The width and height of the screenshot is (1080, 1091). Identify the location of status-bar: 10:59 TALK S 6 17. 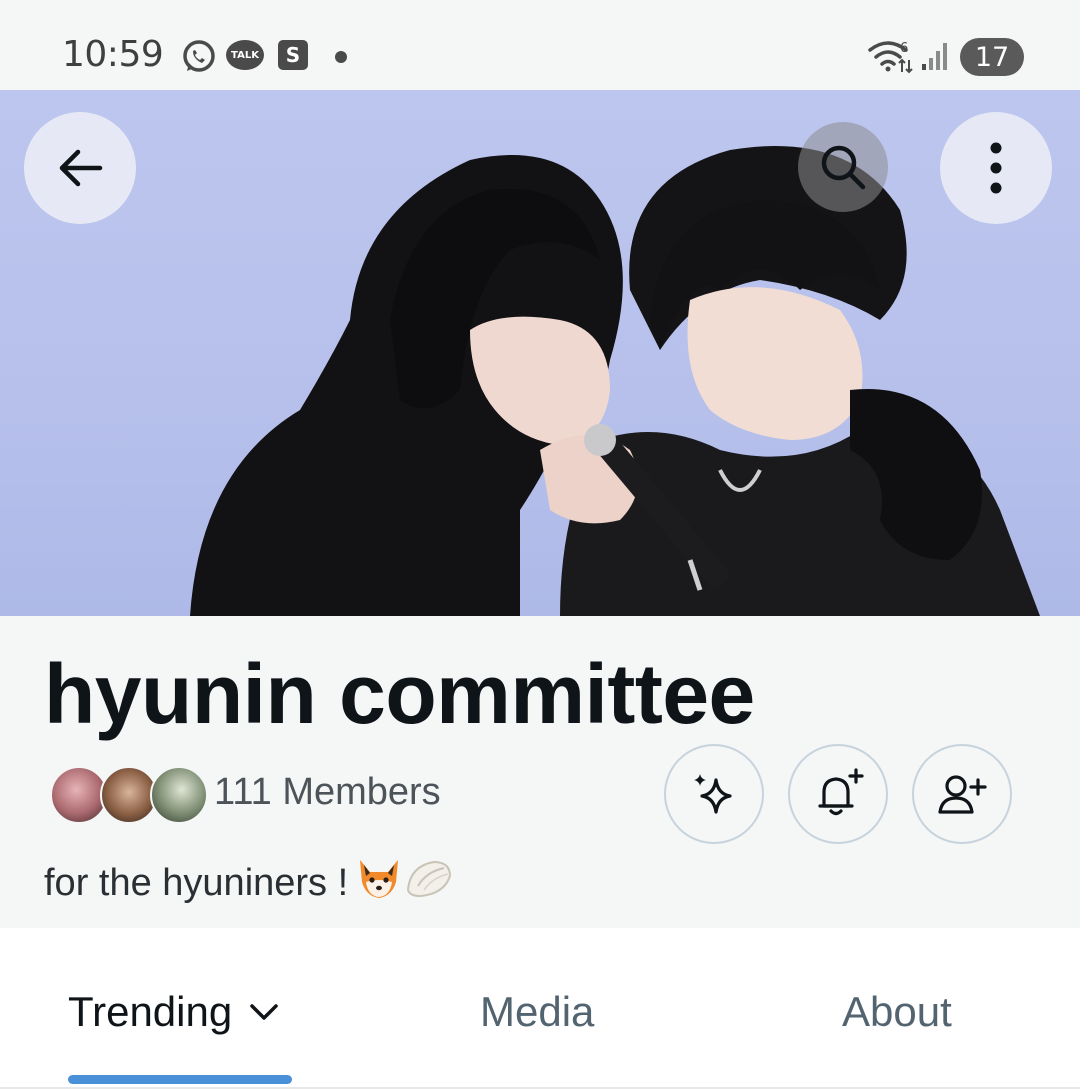
(540, 45).